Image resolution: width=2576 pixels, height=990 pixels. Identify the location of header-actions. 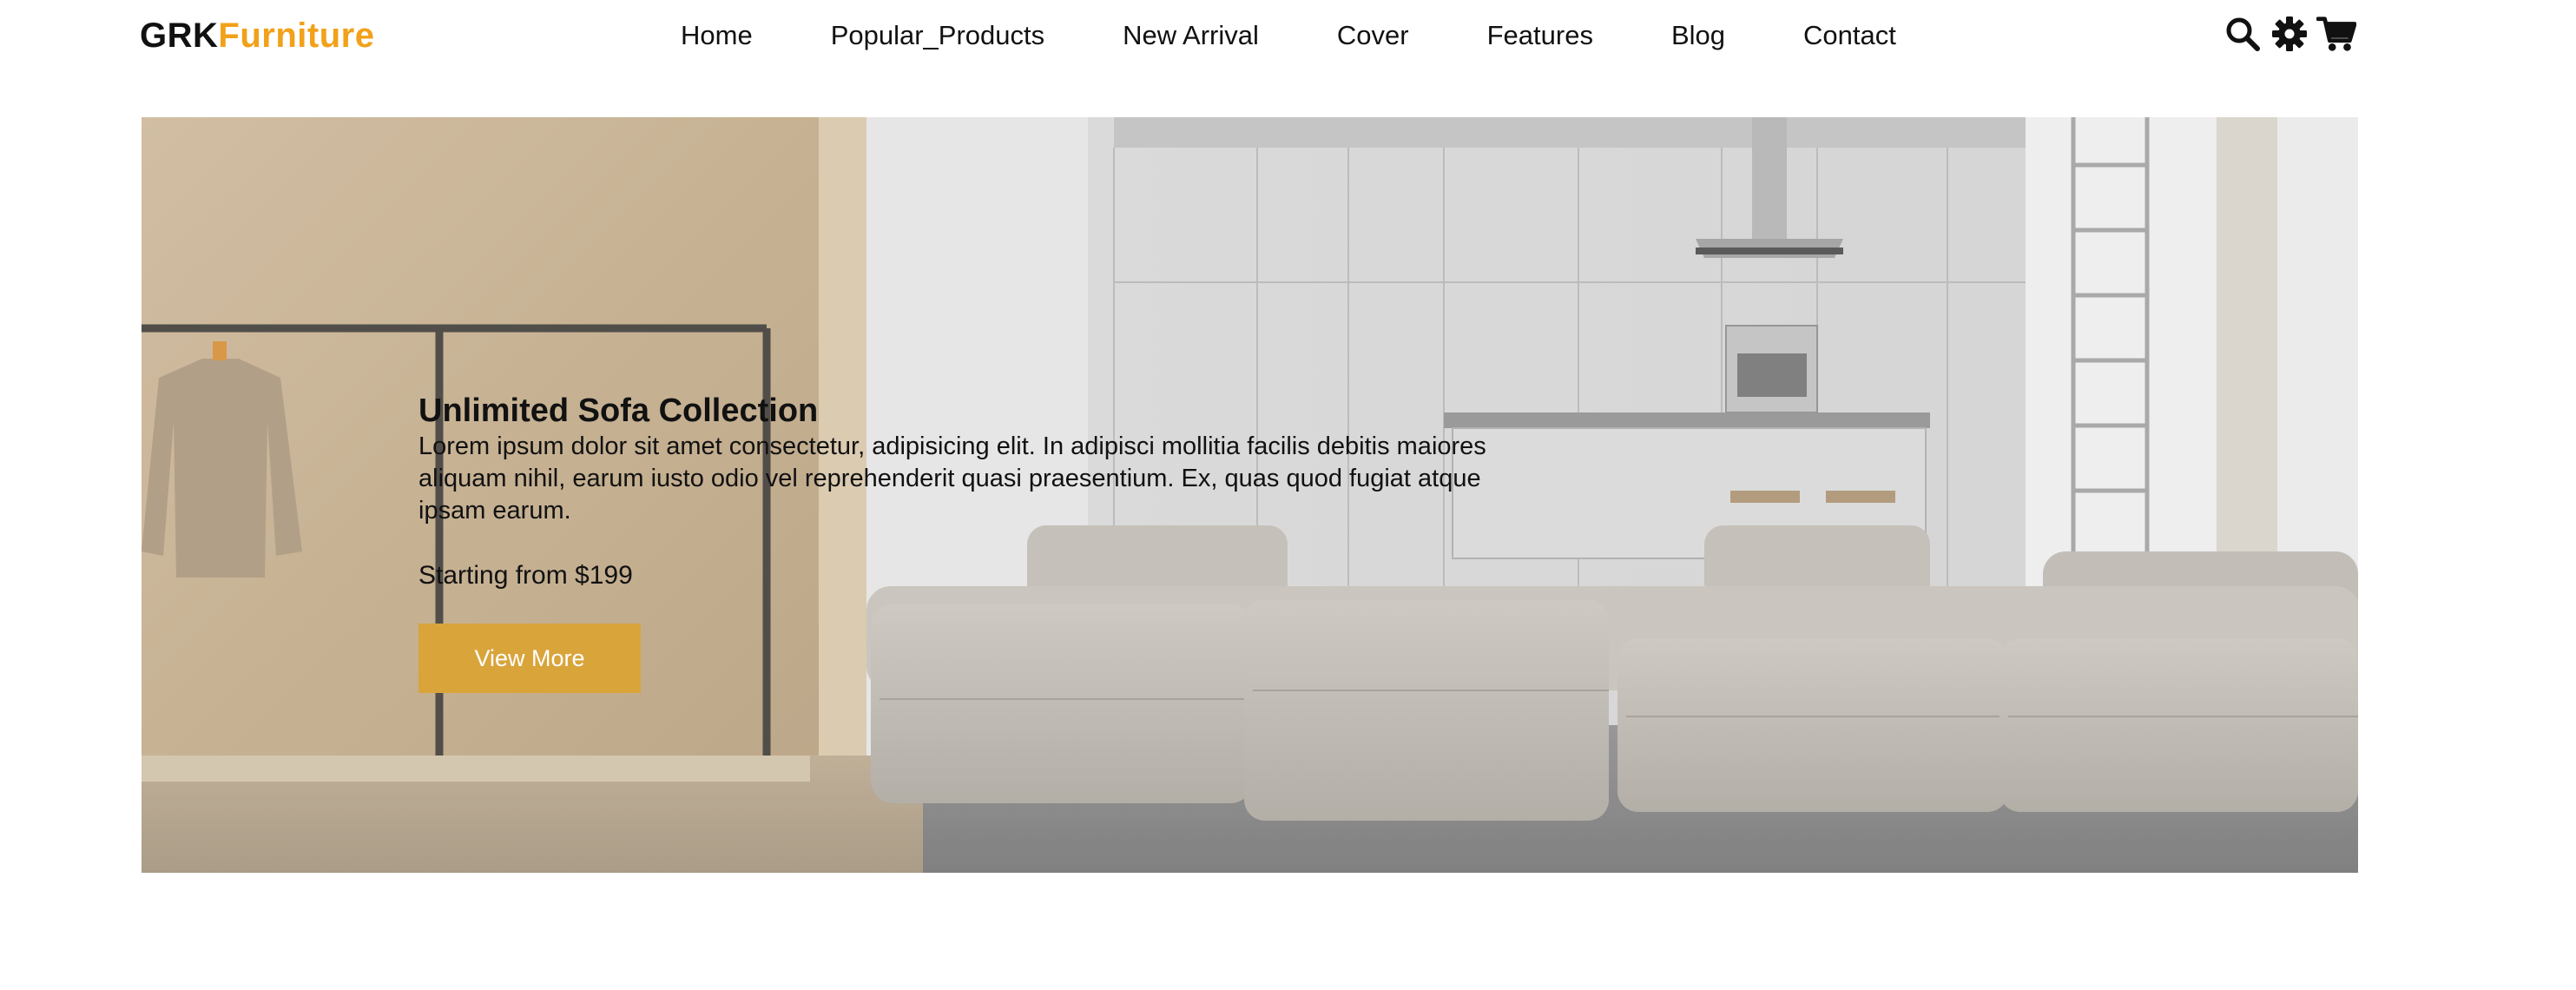
(2289, 34).